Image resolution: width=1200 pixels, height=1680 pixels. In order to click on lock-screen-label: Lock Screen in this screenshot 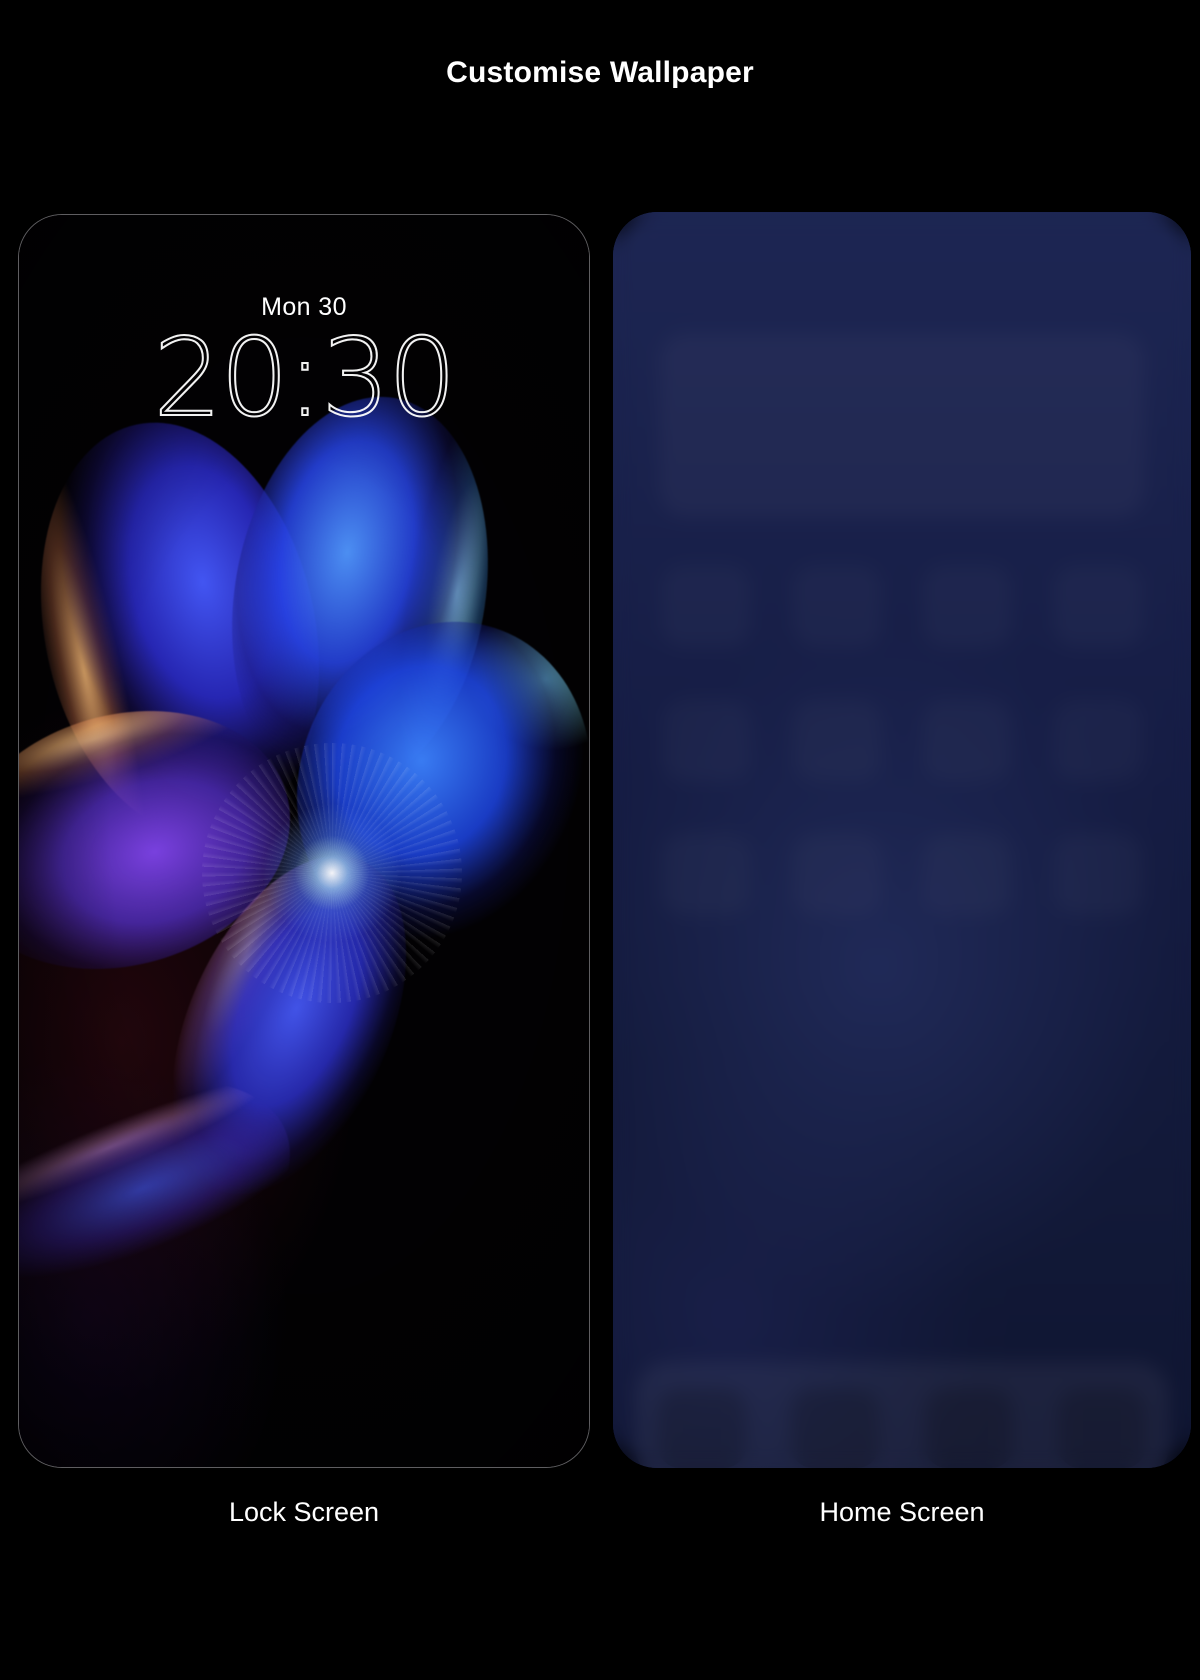, I will do `click(304, 1512)`.